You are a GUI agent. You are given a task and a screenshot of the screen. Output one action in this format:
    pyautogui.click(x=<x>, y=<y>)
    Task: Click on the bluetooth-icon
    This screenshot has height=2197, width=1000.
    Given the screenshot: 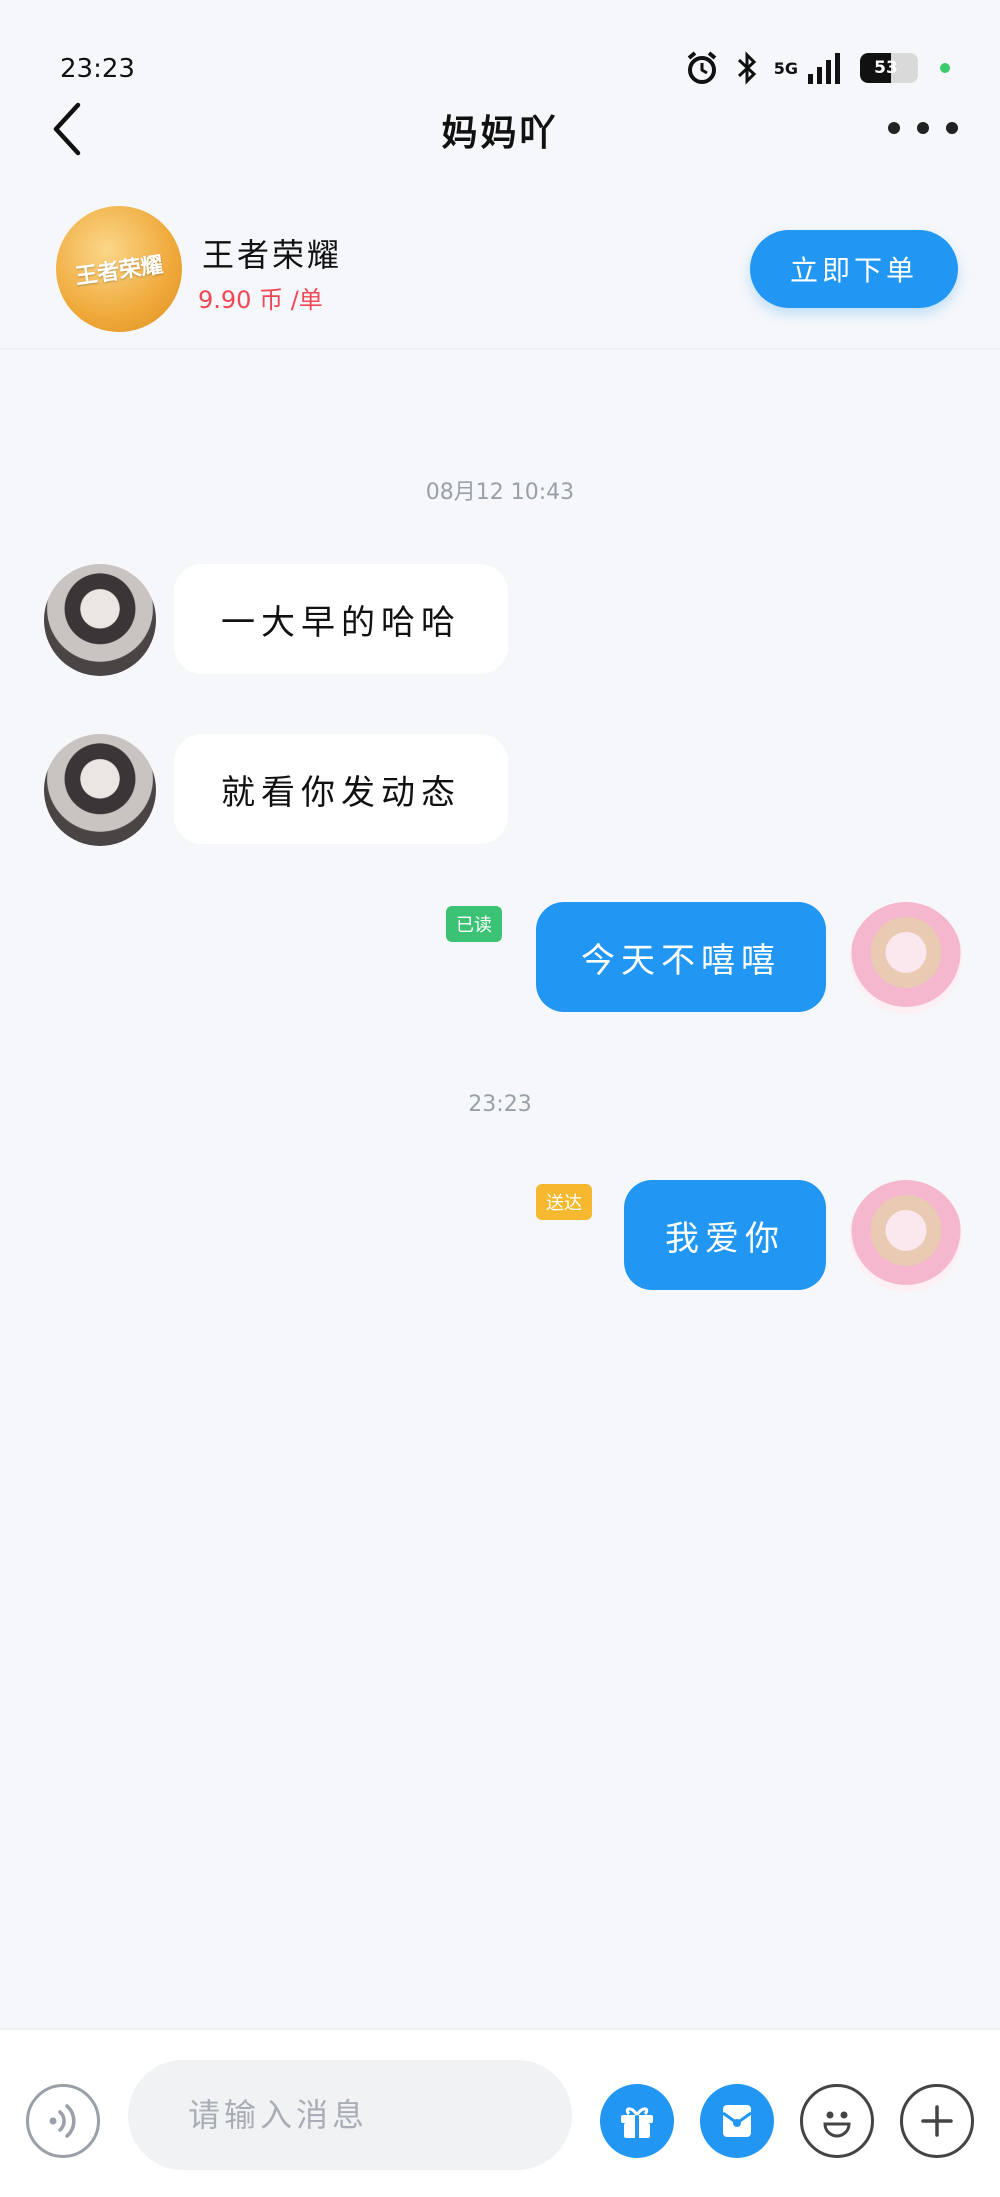 What is the action you would take?
    pyautogui.click(x=746, y=68)
    